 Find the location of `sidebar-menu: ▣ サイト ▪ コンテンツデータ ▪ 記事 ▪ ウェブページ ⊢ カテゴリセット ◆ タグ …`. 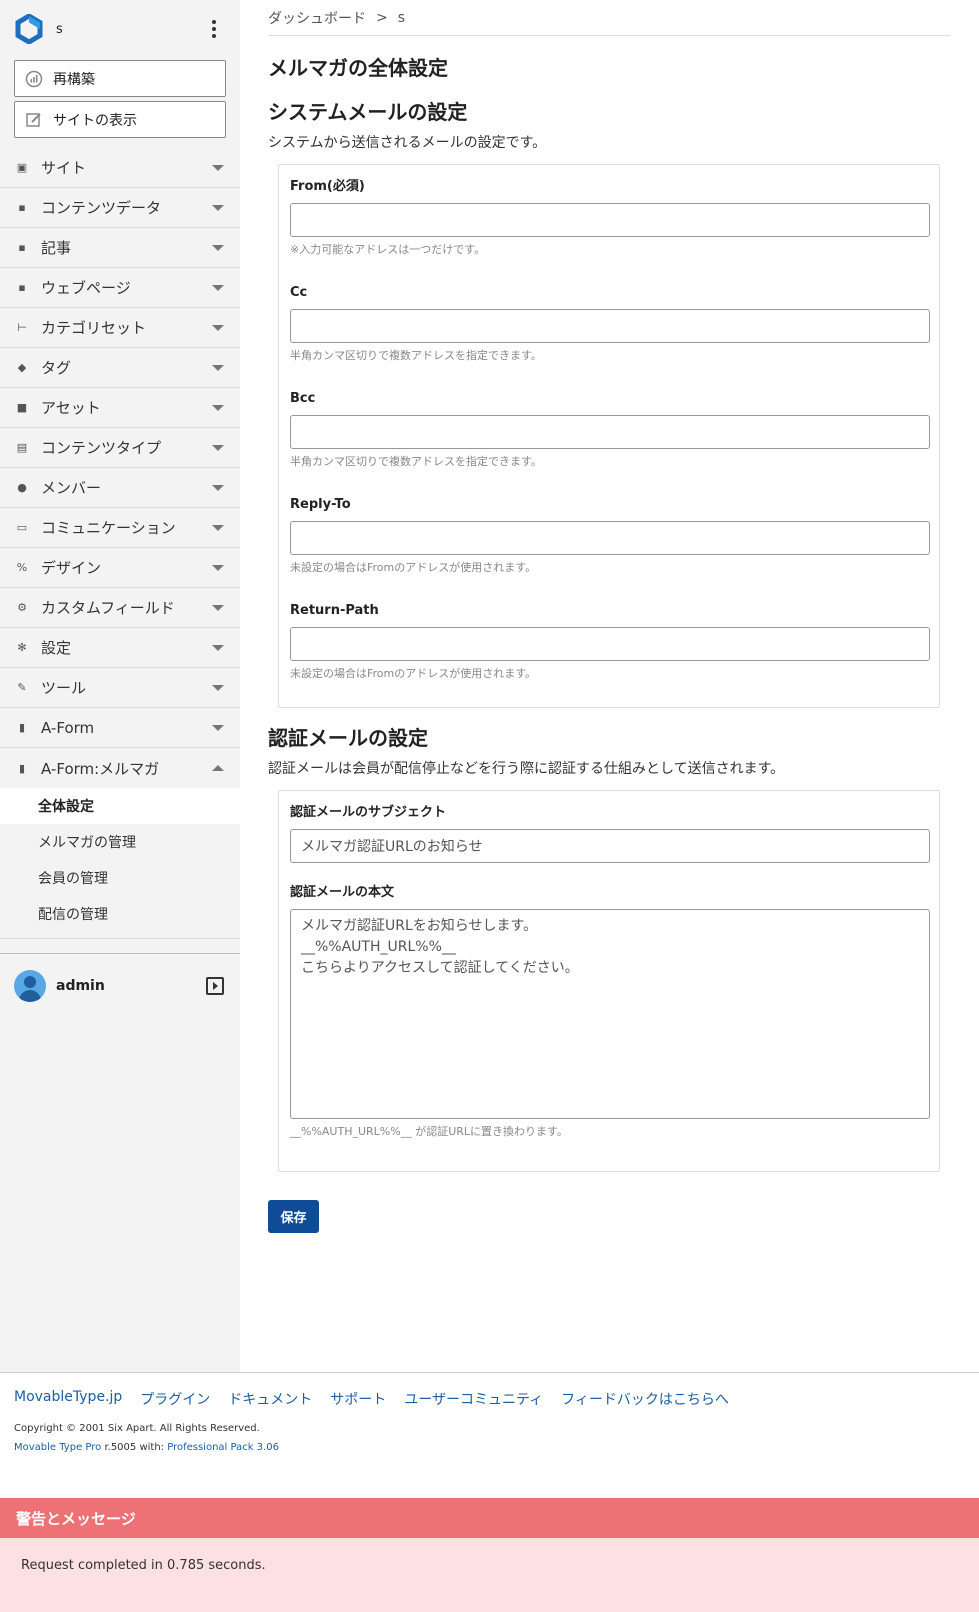

sidebar-menu: ▣ サイト ▪ コンテンツデータ ▪ 記事 ▪ ウェブページ ⊢ カテゴリセット ◆ タグ … is located at coordinates (120, 543).